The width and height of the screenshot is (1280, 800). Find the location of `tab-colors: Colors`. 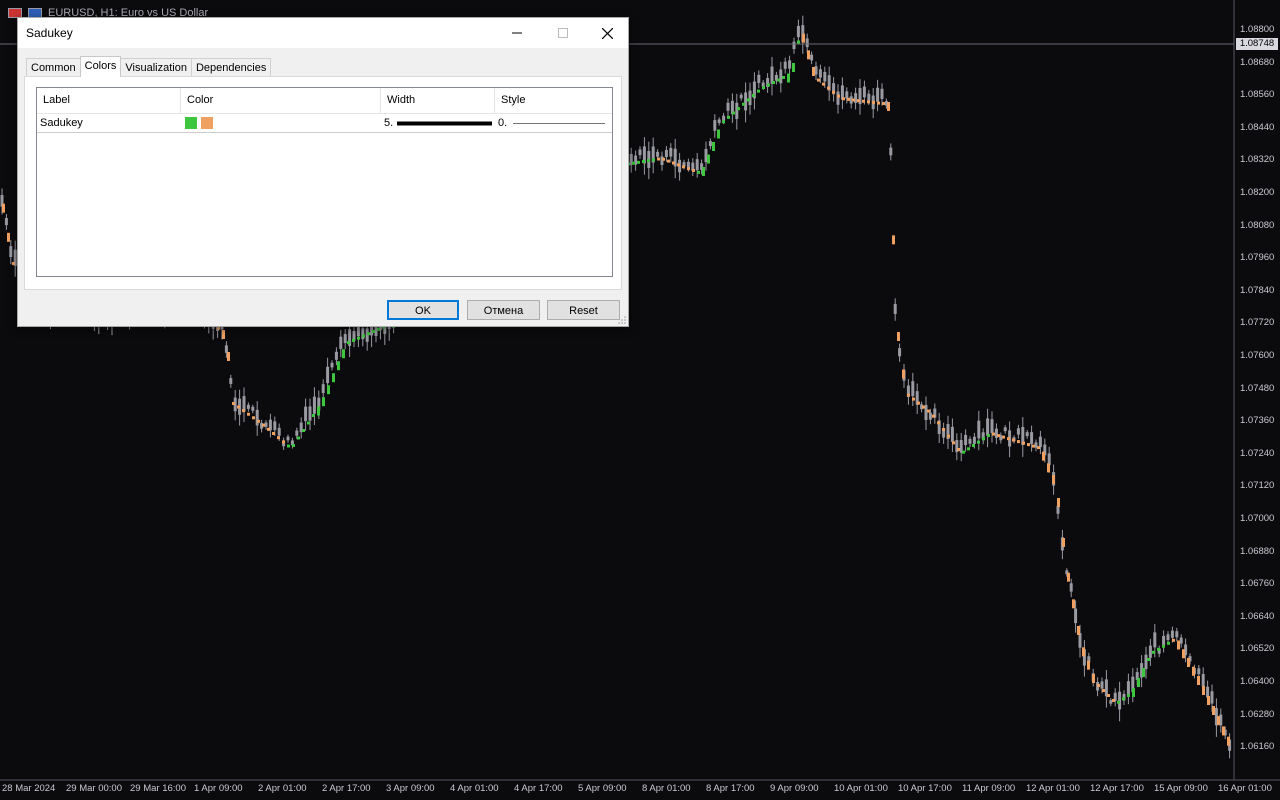

tab-colors: Colors is located at coordinates (100, 66).